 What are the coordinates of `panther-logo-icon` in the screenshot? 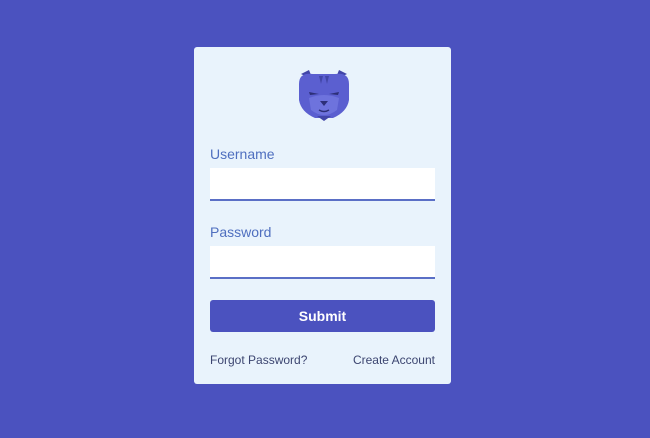 It's located at (324, 95).